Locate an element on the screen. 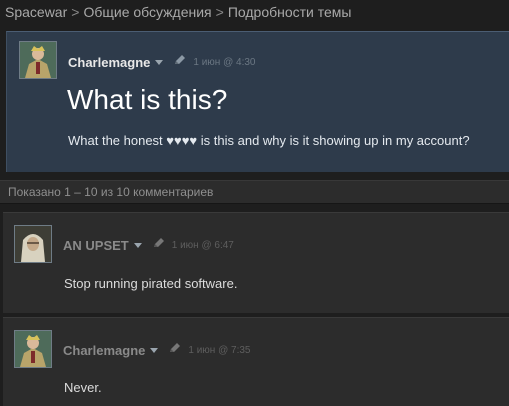 This screenshot has width=509, height=406. comment-text: Stop running pirated software. is located at coordinates (151, 283).